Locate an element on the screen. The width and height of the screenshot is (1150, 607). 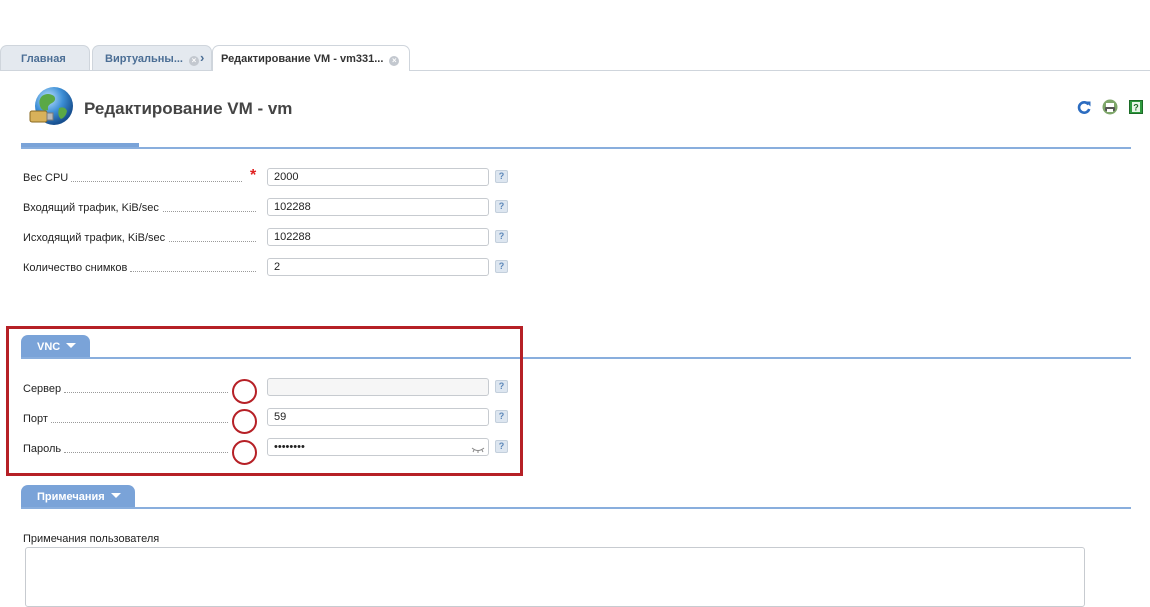
tab-edit-vm: Редактирование VM - vm331... × is located at coordinates (311, 58).